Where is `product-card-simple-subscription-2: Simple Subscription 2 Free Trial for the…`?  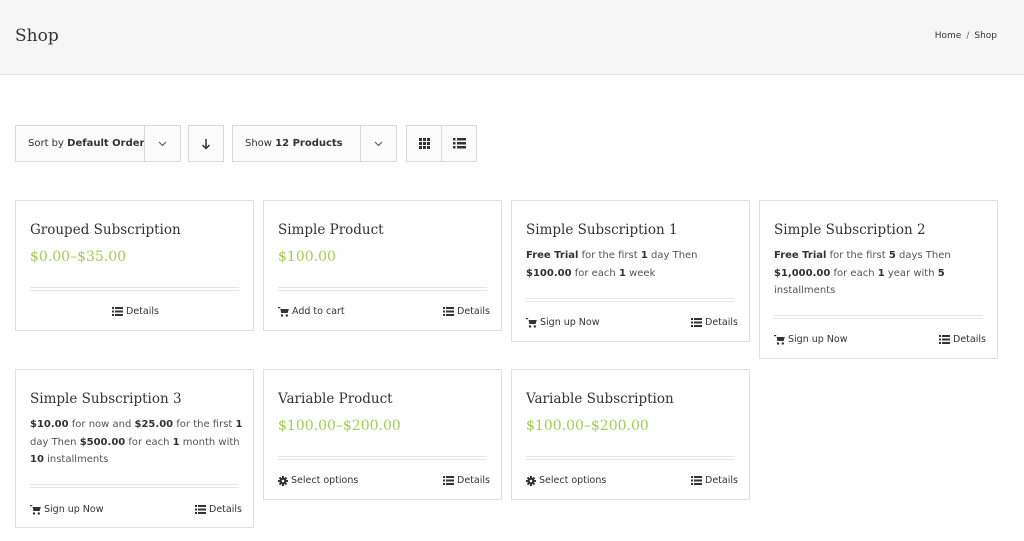 product-card-simple-subscription-2: Simple Subscription 2 Free Trial for the… is located at coordinates (878, 279).